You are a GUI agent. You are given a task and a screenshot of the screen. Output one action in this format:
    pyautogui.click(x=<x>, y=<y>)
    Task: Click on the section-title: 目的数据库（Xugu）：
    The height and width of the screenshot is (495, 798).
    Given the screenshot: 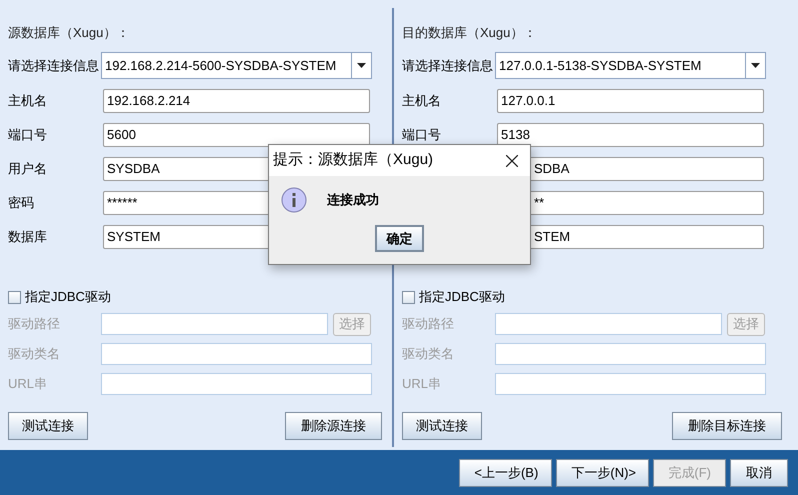 What is the action you would take?
    pyautogui.click(x=469, y=33)
    